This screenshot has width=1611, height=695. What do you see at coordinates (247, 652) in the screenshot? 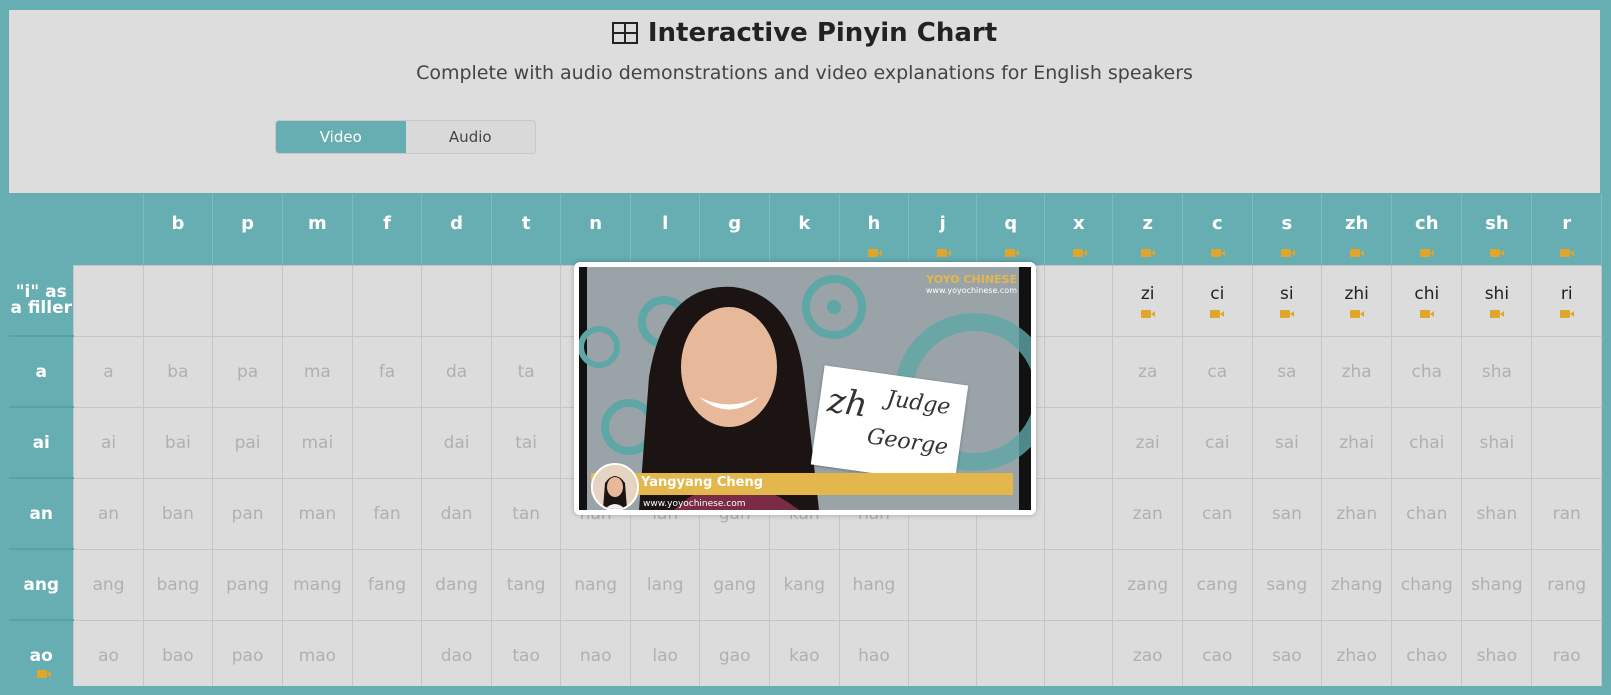
I see `pinyin-cell: pao` at bounding box center [247, 652].